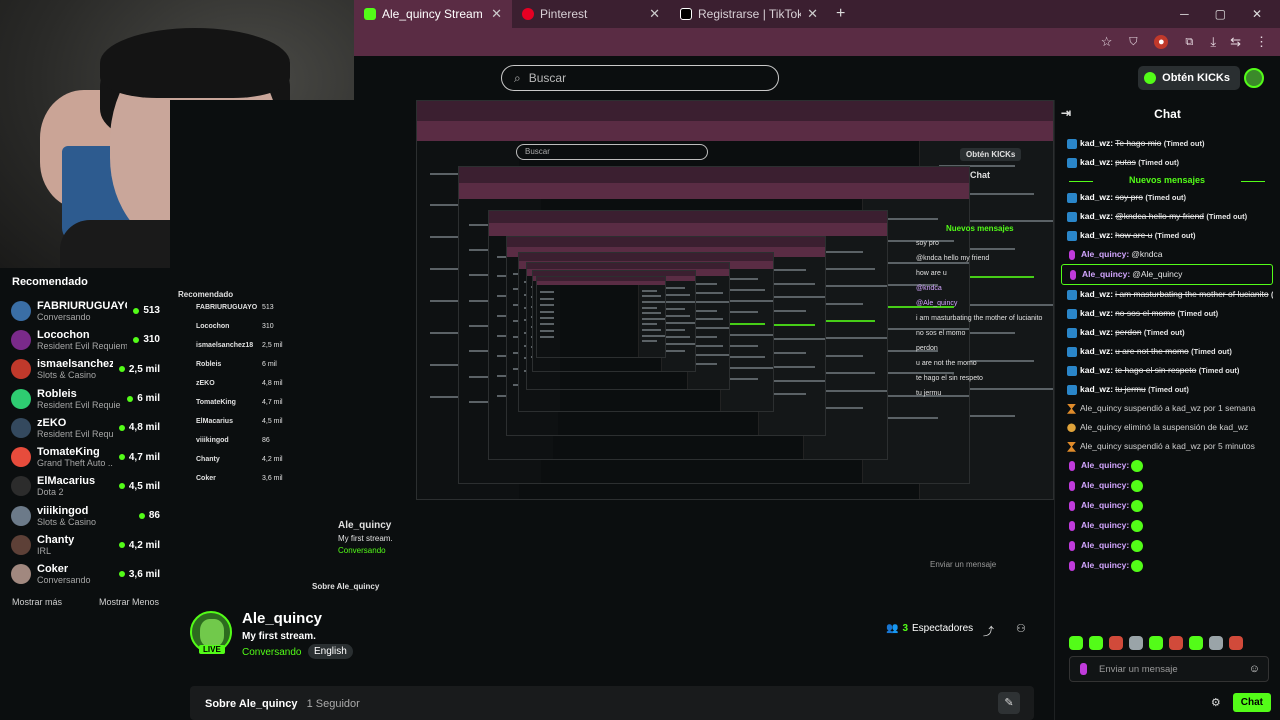  What do you see at coordinates (271, 652) in the screenshot?
I see `stream-category: Conversando` at bounding box center [271, 652].